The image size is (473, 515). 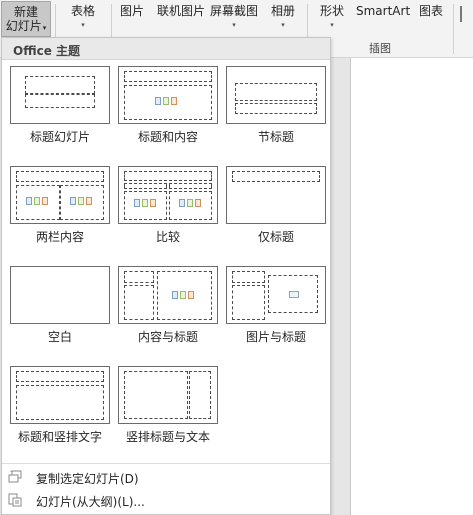 What do you see at coordinates (166, 463) in the screenshot?
I see `menu-separator` at bounding box center [166, 463].